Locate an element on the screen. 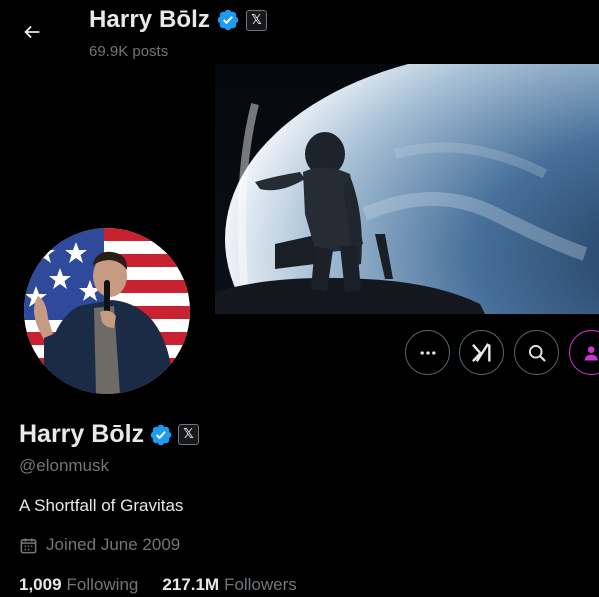 This screenshot has width=599, height=597. followers-label: Followers is located at coordinates (260, 584).